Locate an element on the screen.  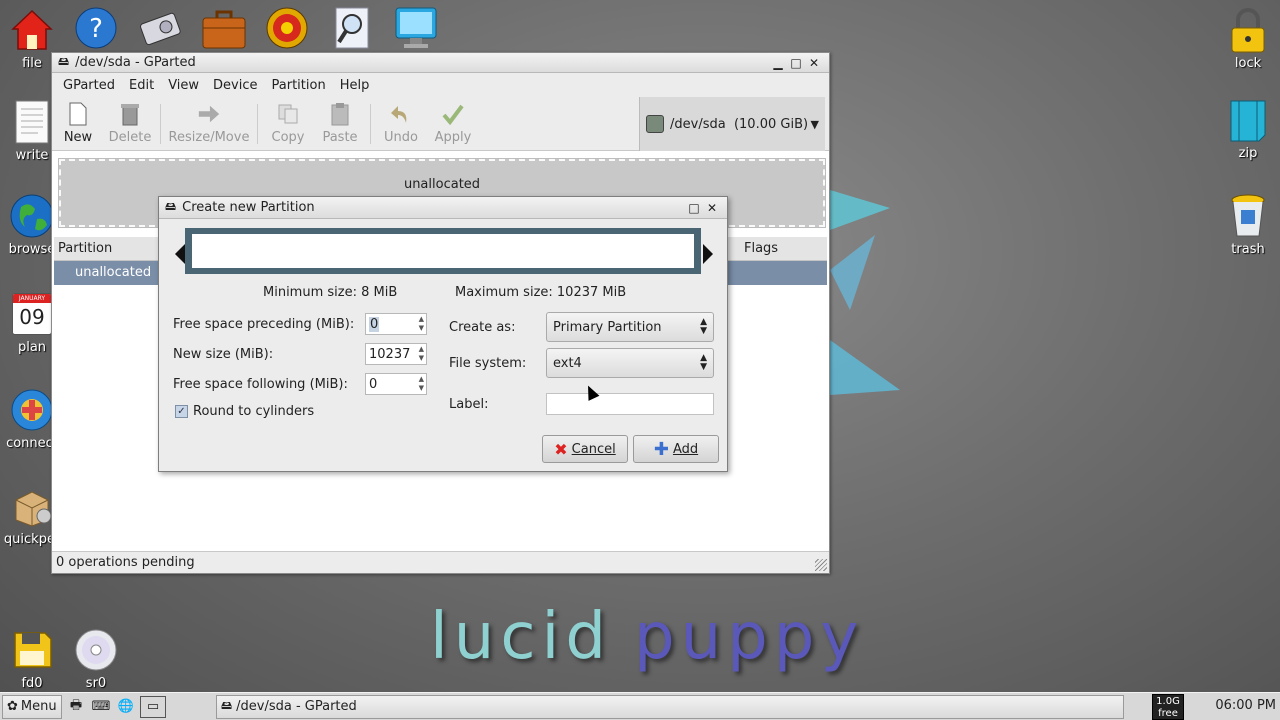
quicklaunch-desktop-icon: ▭ is located at coordinates (153, 706).